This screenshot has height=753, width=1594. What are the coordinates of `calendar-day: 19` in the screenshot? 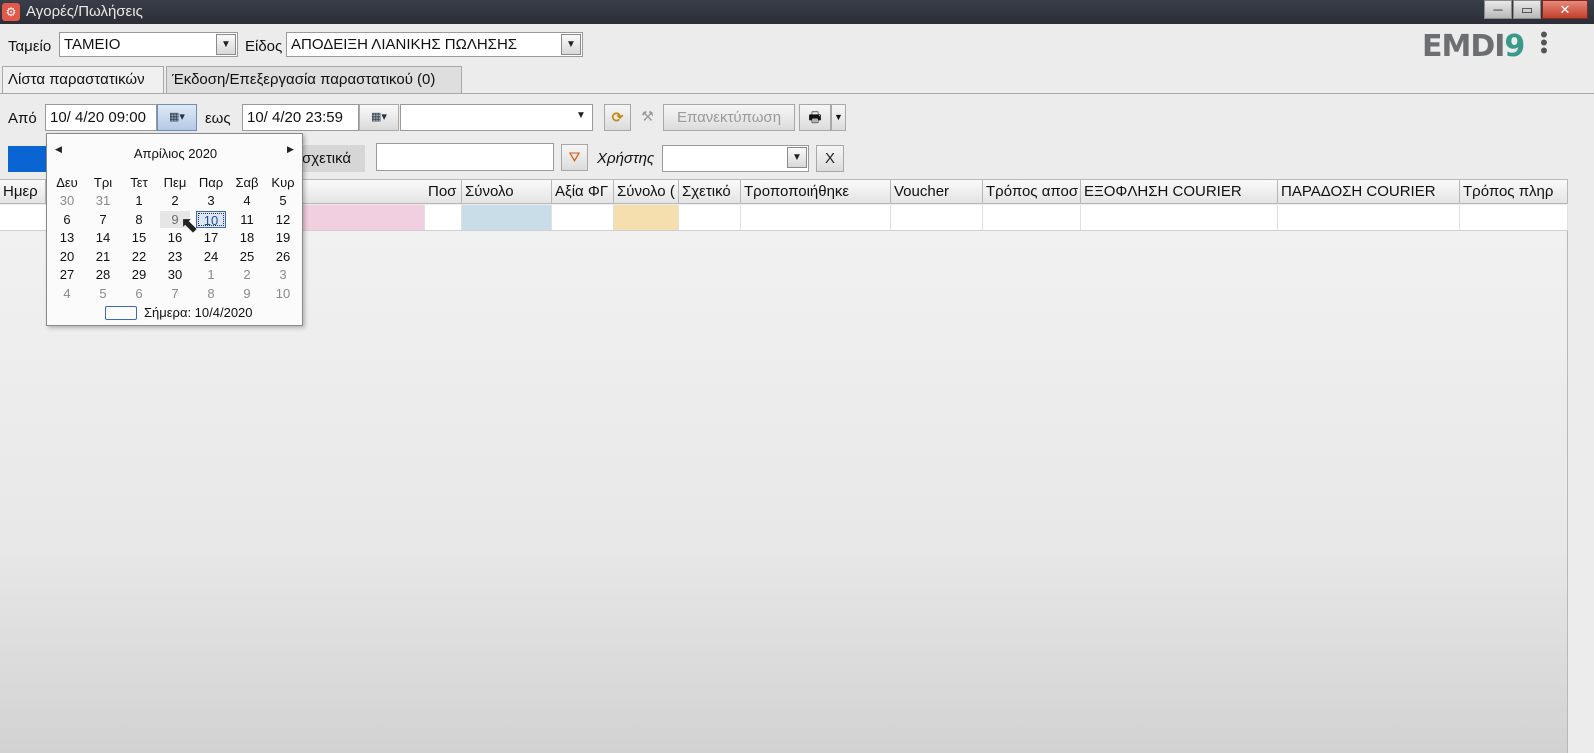 It's located at (283, 237).